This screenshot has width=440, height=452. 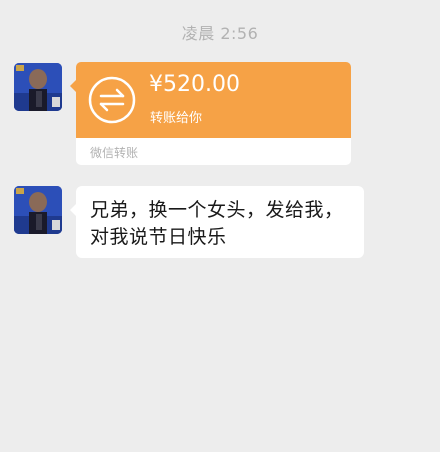 What do you see at coordinates (213, 151) in the screenshot?
I see `transfer-footer-bar: 微信转账` at bounding box center [213, 151].